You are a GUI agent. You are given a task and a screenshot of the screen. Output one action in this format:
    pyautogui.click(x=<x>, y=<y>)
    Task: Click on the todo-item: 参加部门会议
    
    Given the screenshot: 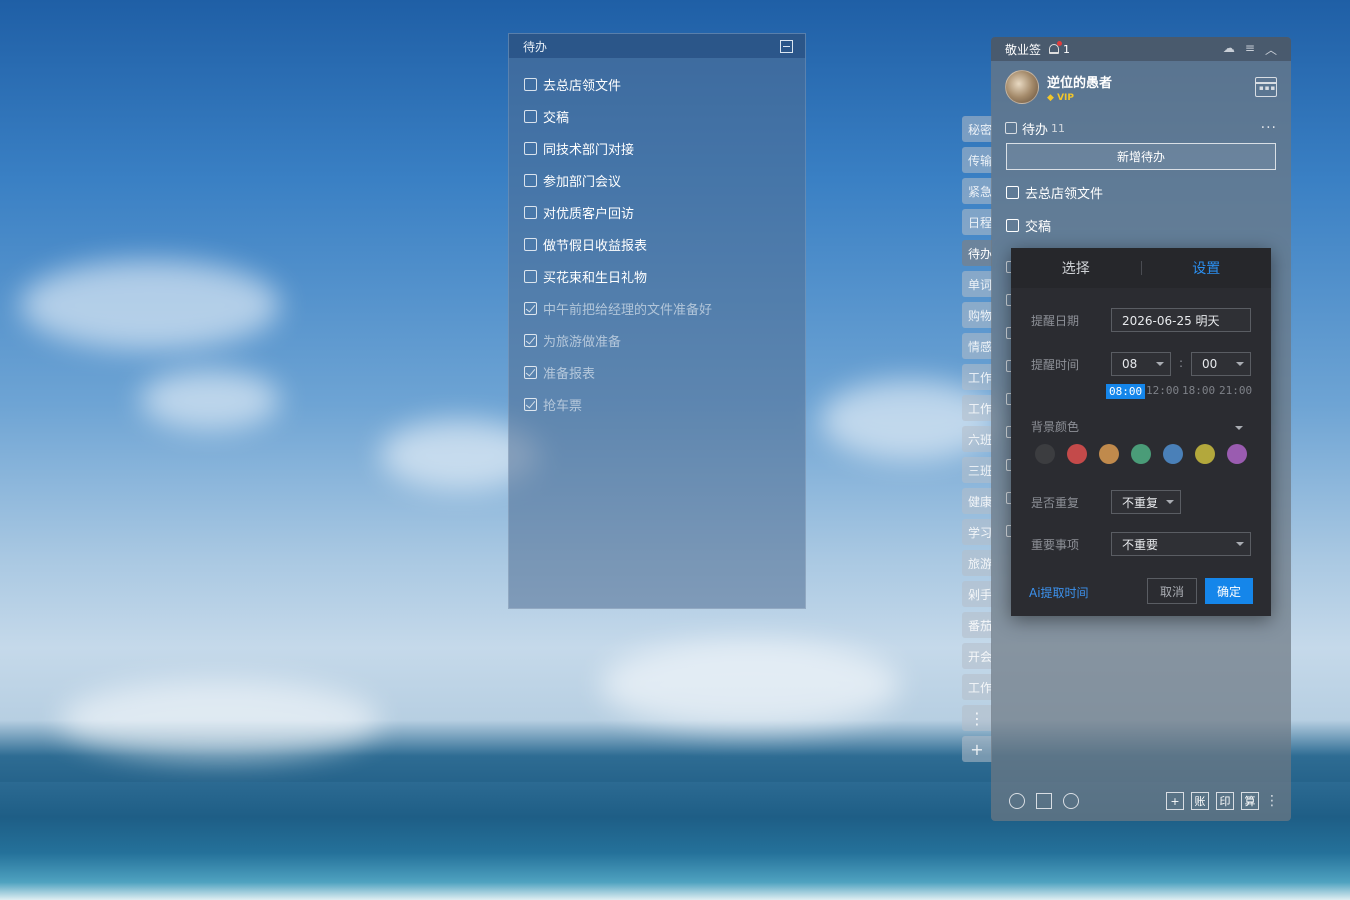 What is the action you would take?
    pyautogui.click(x=657, y=180)
    